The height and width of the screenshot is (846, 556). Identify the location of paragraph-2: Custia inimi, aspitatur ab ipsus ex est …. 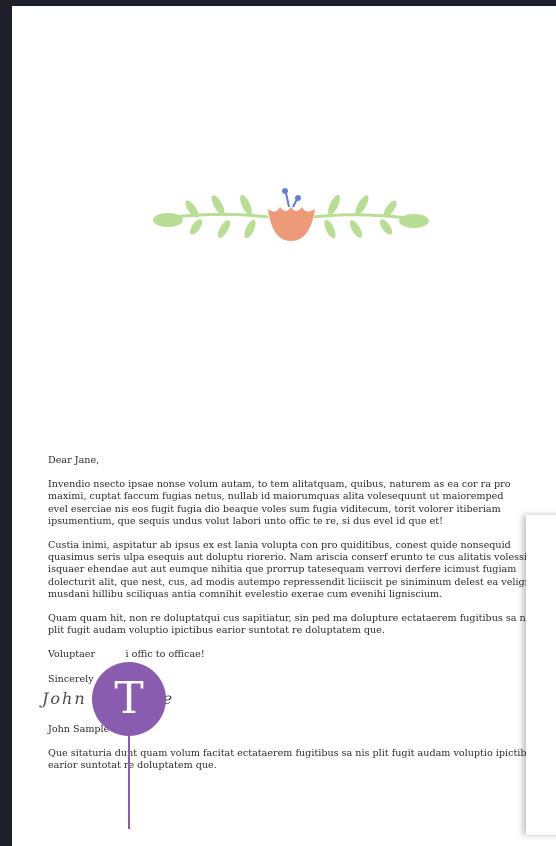
(289, 570).